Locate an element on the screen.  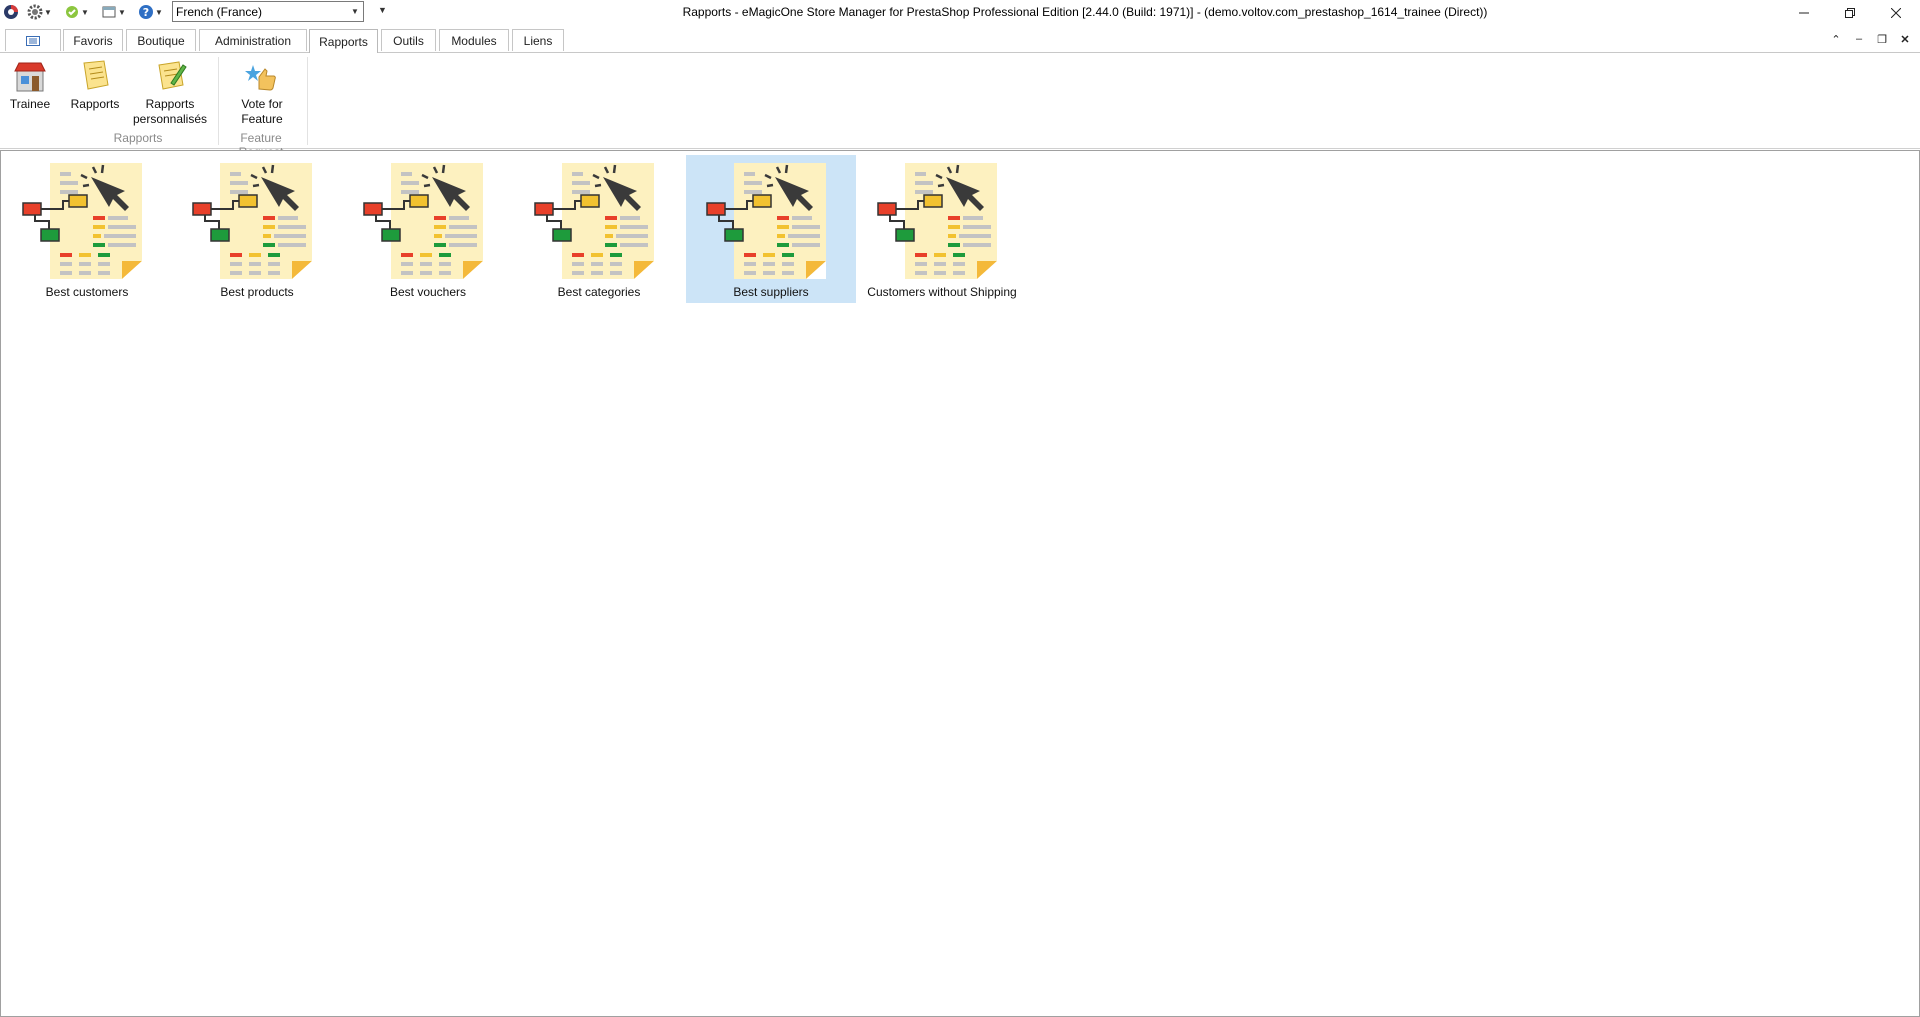
vote-for-feature-button: Vote for Feature is located at coordinates (262, 93).